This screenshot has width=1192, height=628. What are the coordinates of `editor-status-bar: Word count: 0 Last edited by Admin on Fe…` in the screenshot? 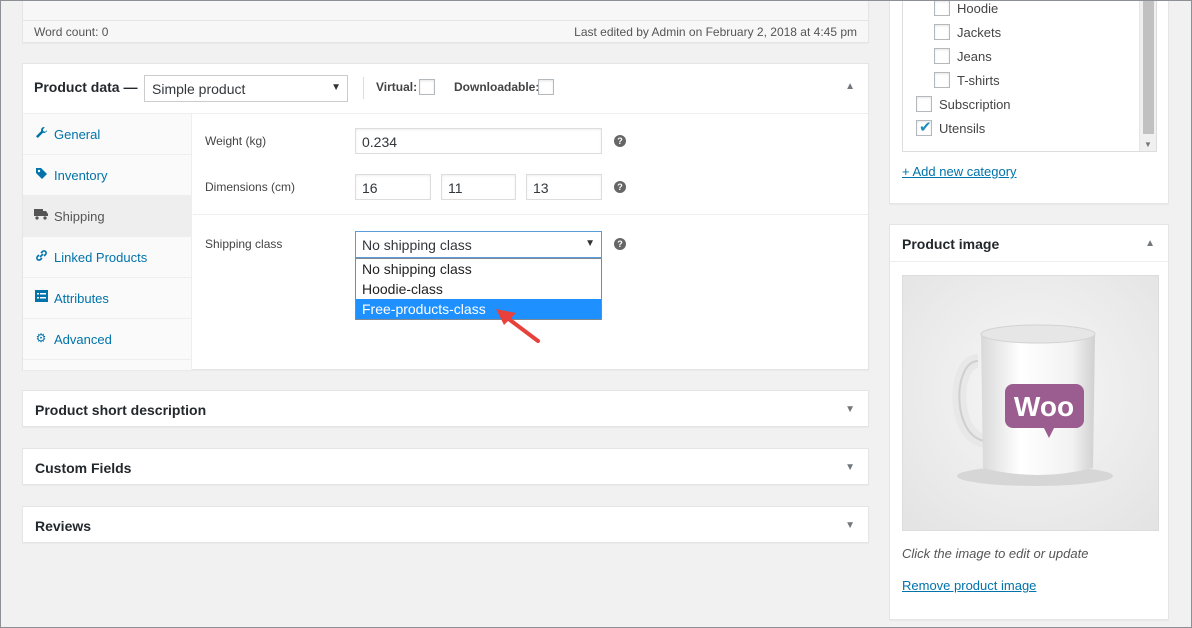 It's located at (445, 31).